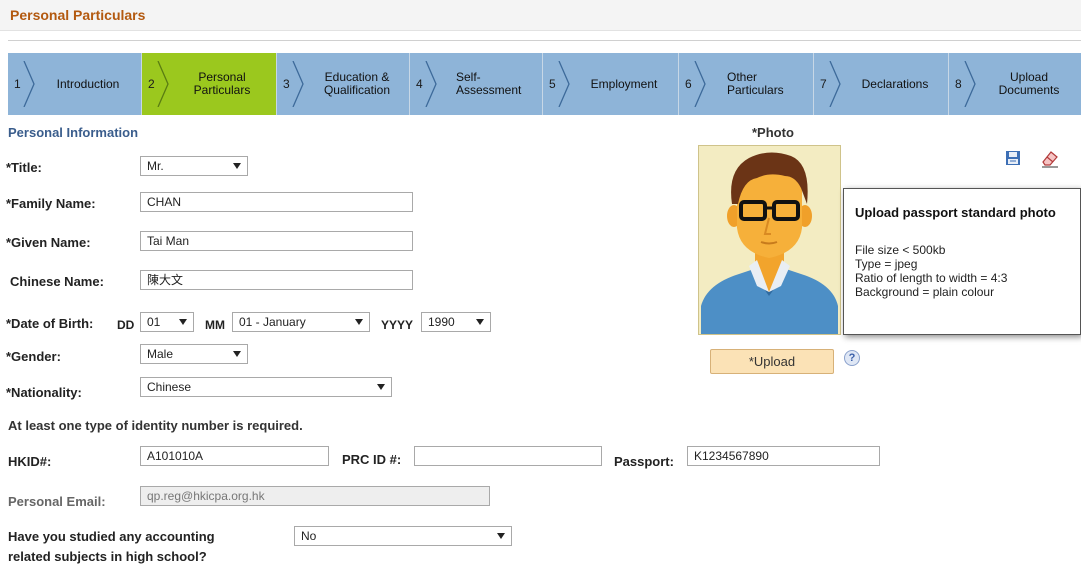 Image resolution: width=1081 pixels, height=575 pixels. What do you see at coordinates (78, 15) in the screenshot?
I see `page-title: Personal Particulars` at bounding box center [78, 15].